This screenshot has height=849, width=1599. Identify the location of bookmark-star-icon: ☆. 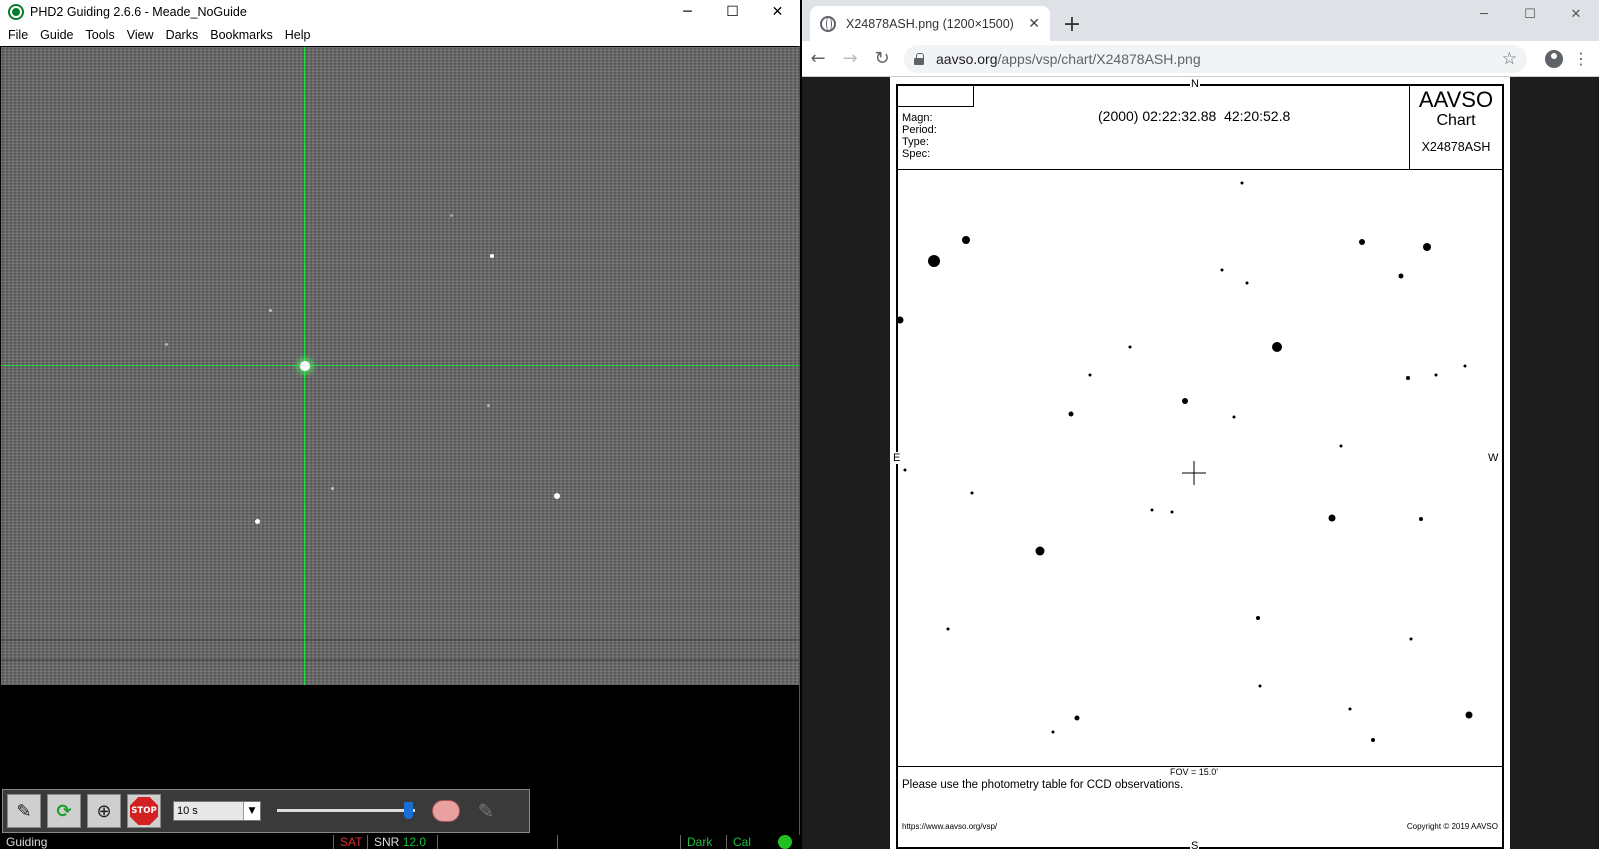
(1509, 59).